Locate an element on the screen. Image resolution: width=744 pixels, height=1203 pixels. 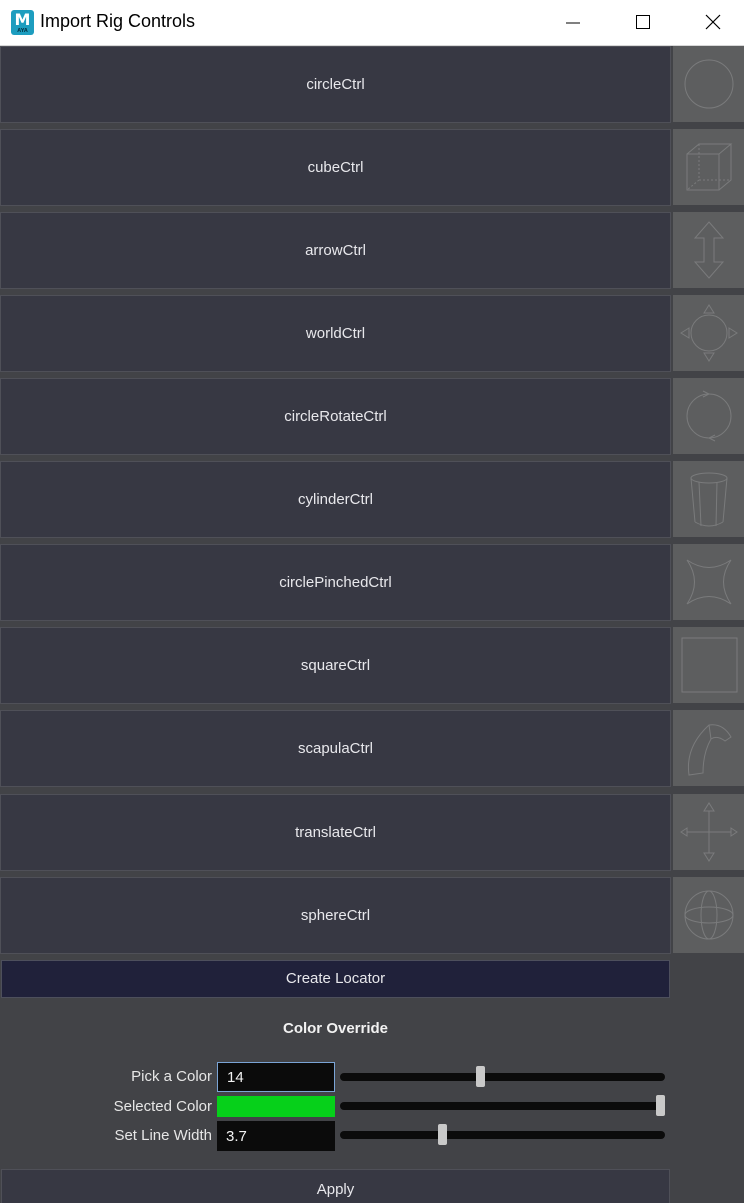
circle-rotate-icon is located at coordinates (709, 416).